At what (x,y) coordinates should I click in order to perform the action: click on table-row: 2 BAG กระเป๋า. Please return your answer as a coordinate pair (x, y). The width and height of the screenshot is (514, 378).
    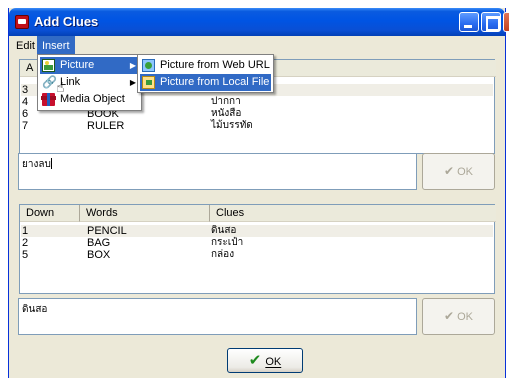
    Looking at the image, I should click on (257, 243).